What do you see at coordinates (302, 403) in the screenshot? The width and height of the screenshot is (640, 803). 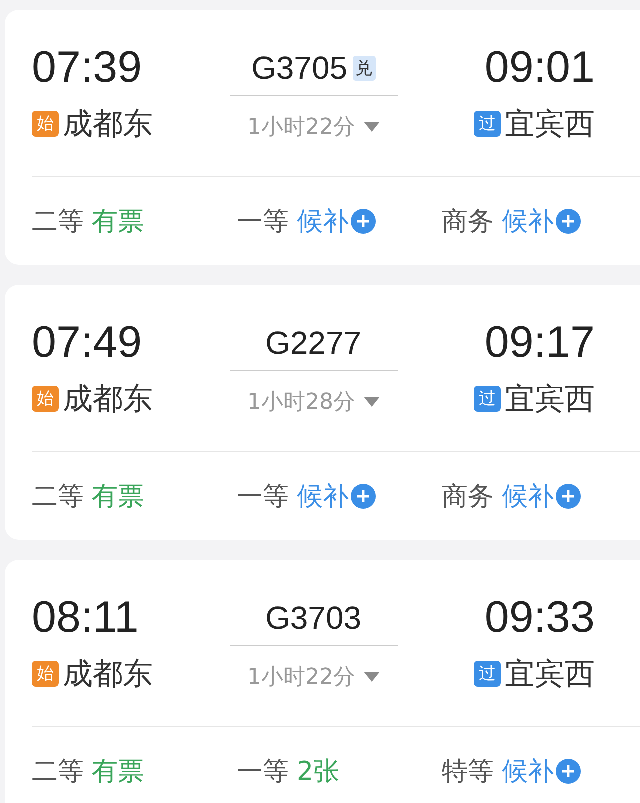 I see `duration: 1小时28分` at bounding box center [302, 403].